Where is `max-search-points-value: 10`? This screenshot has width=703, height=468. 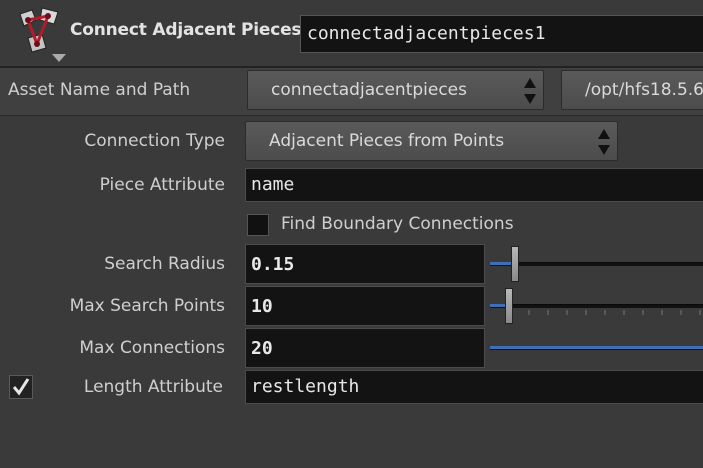 max-search-points-value: 10 is located at coordinates (262, 306).